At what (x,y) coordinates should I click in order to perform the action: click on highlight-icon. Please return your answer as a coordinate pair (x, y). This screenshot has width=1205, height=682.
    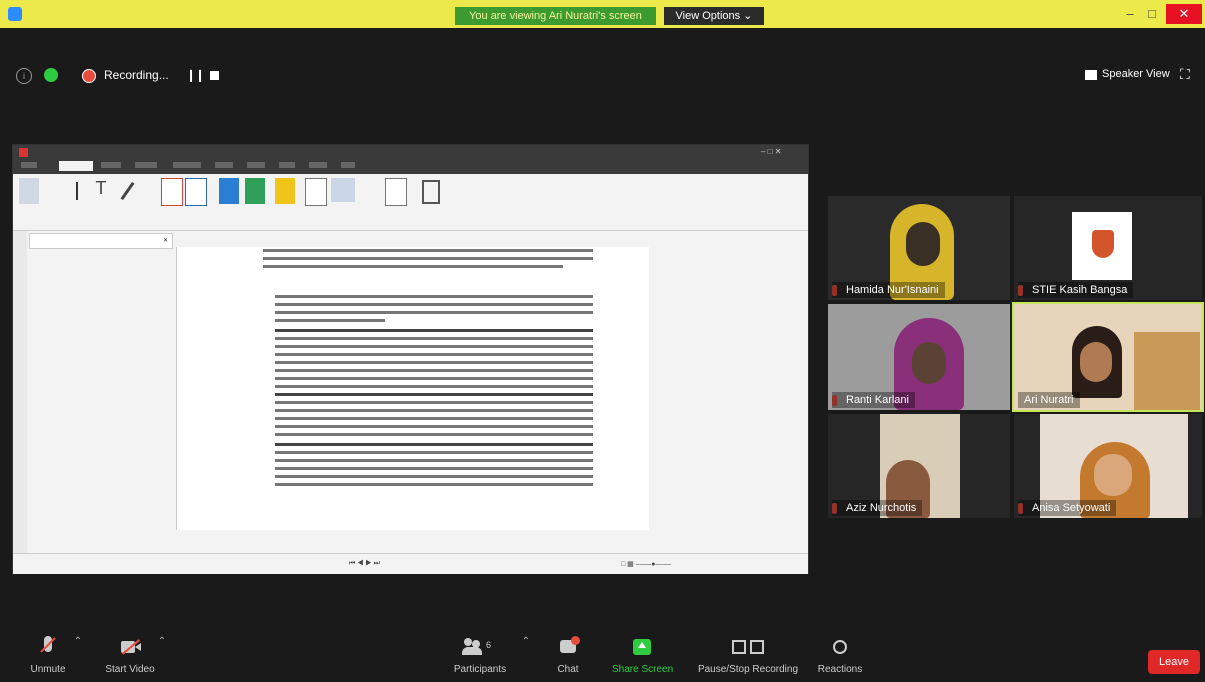
    Looking at the image, I should click on (285, 191).